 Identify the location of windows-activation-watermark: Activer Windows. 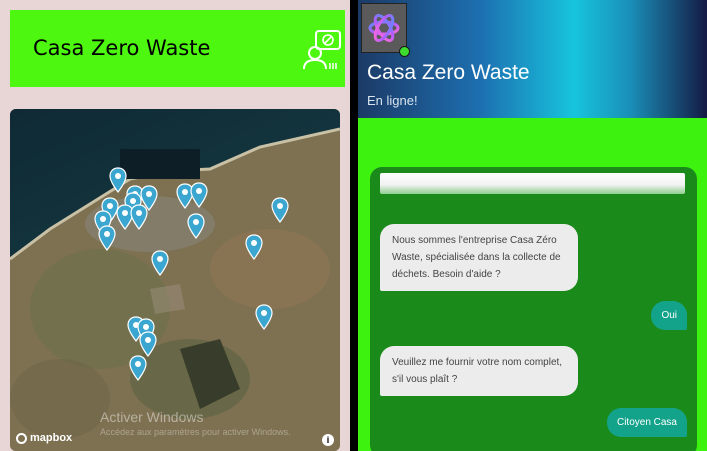
(152, 417).